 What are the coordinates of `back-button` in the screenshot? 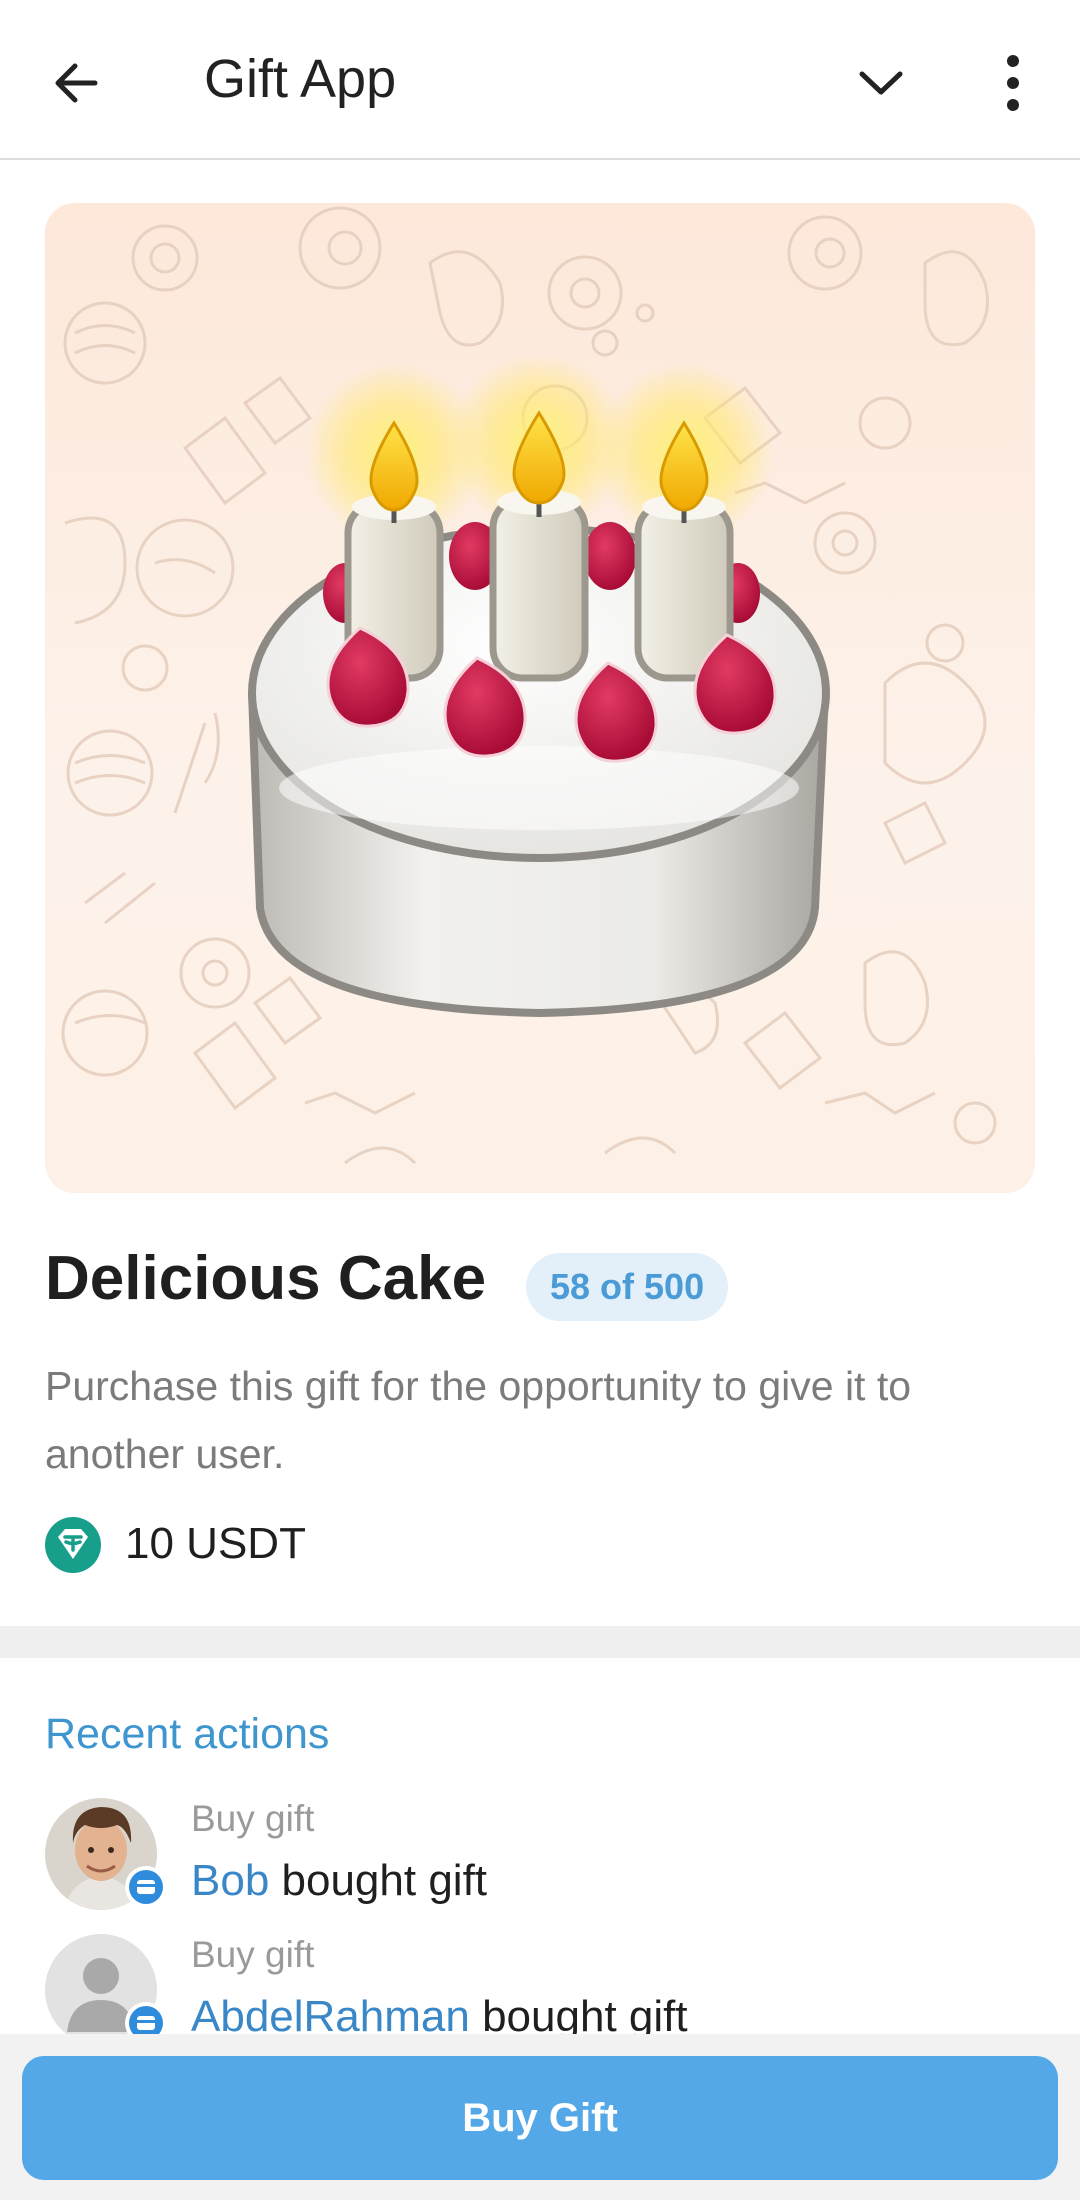 It's located at (78, 83).